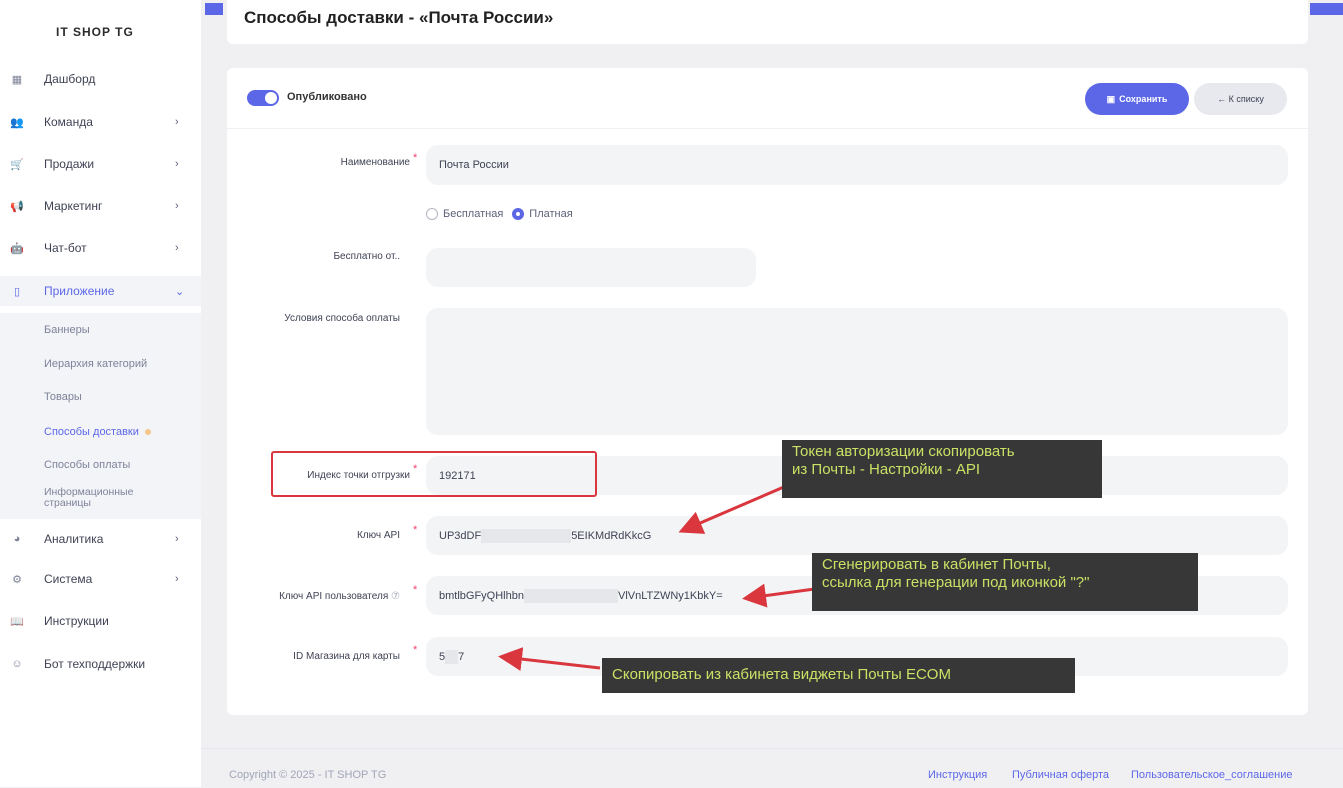 The image size is (1343, 788). I want to click on arrow-to-user-key, so click(782, 595).